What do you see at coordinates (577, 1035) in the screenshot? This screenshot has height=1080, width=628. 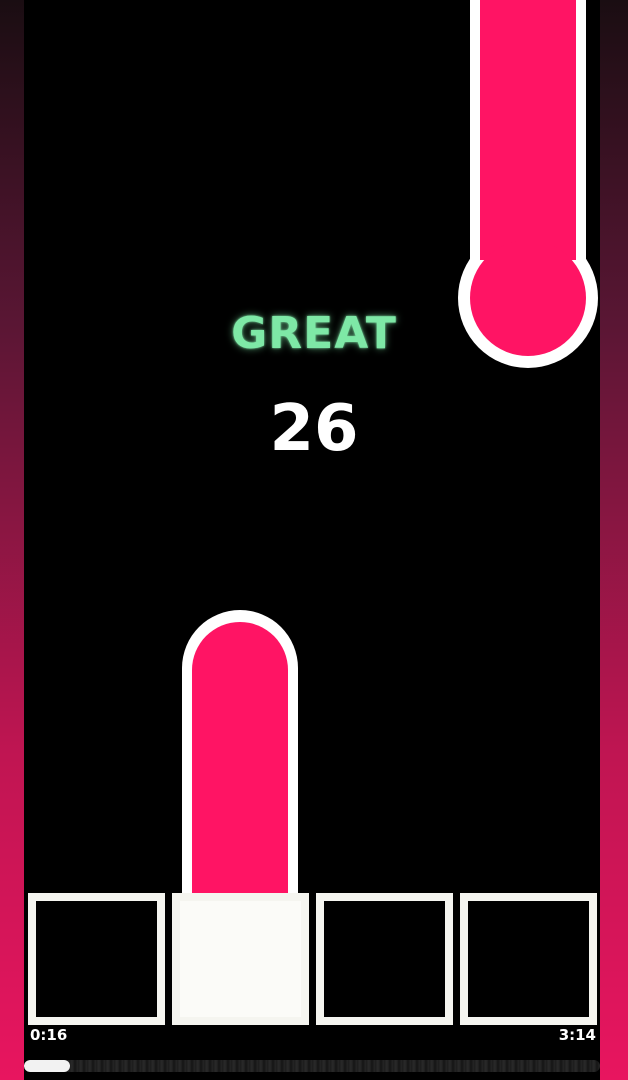 I see `total-time: 3:14` at bounding box center [577, 1035].